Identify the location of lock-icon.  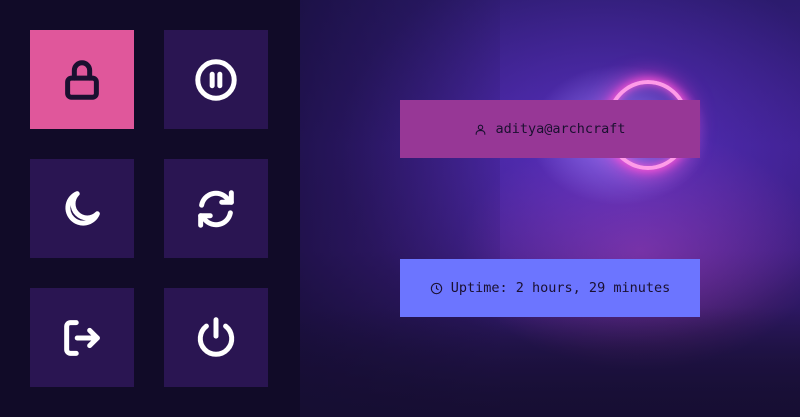
(82, 79).